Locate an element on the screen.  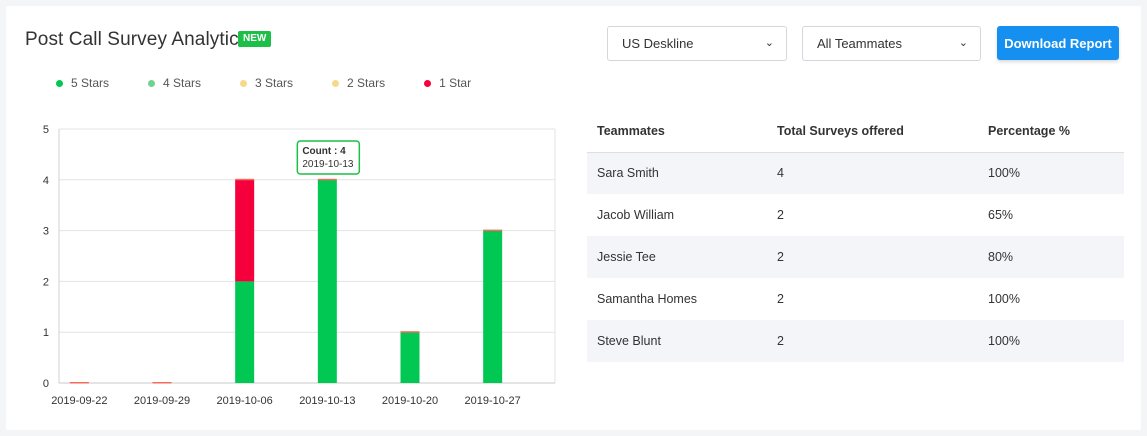
legend-label: 4 Stars is located at coordinates (182, 83).